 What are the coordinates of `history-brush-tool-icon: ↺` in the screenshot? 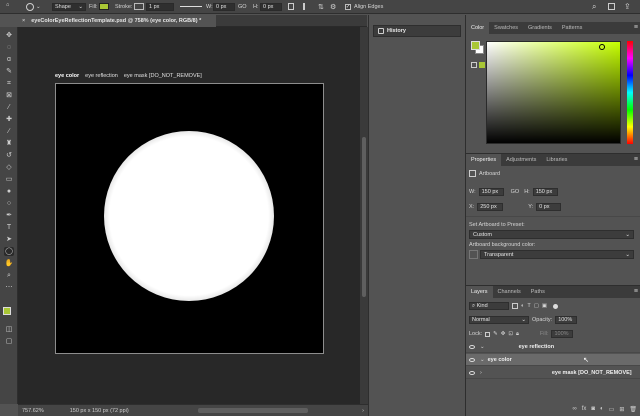 It's located at (9, 155).